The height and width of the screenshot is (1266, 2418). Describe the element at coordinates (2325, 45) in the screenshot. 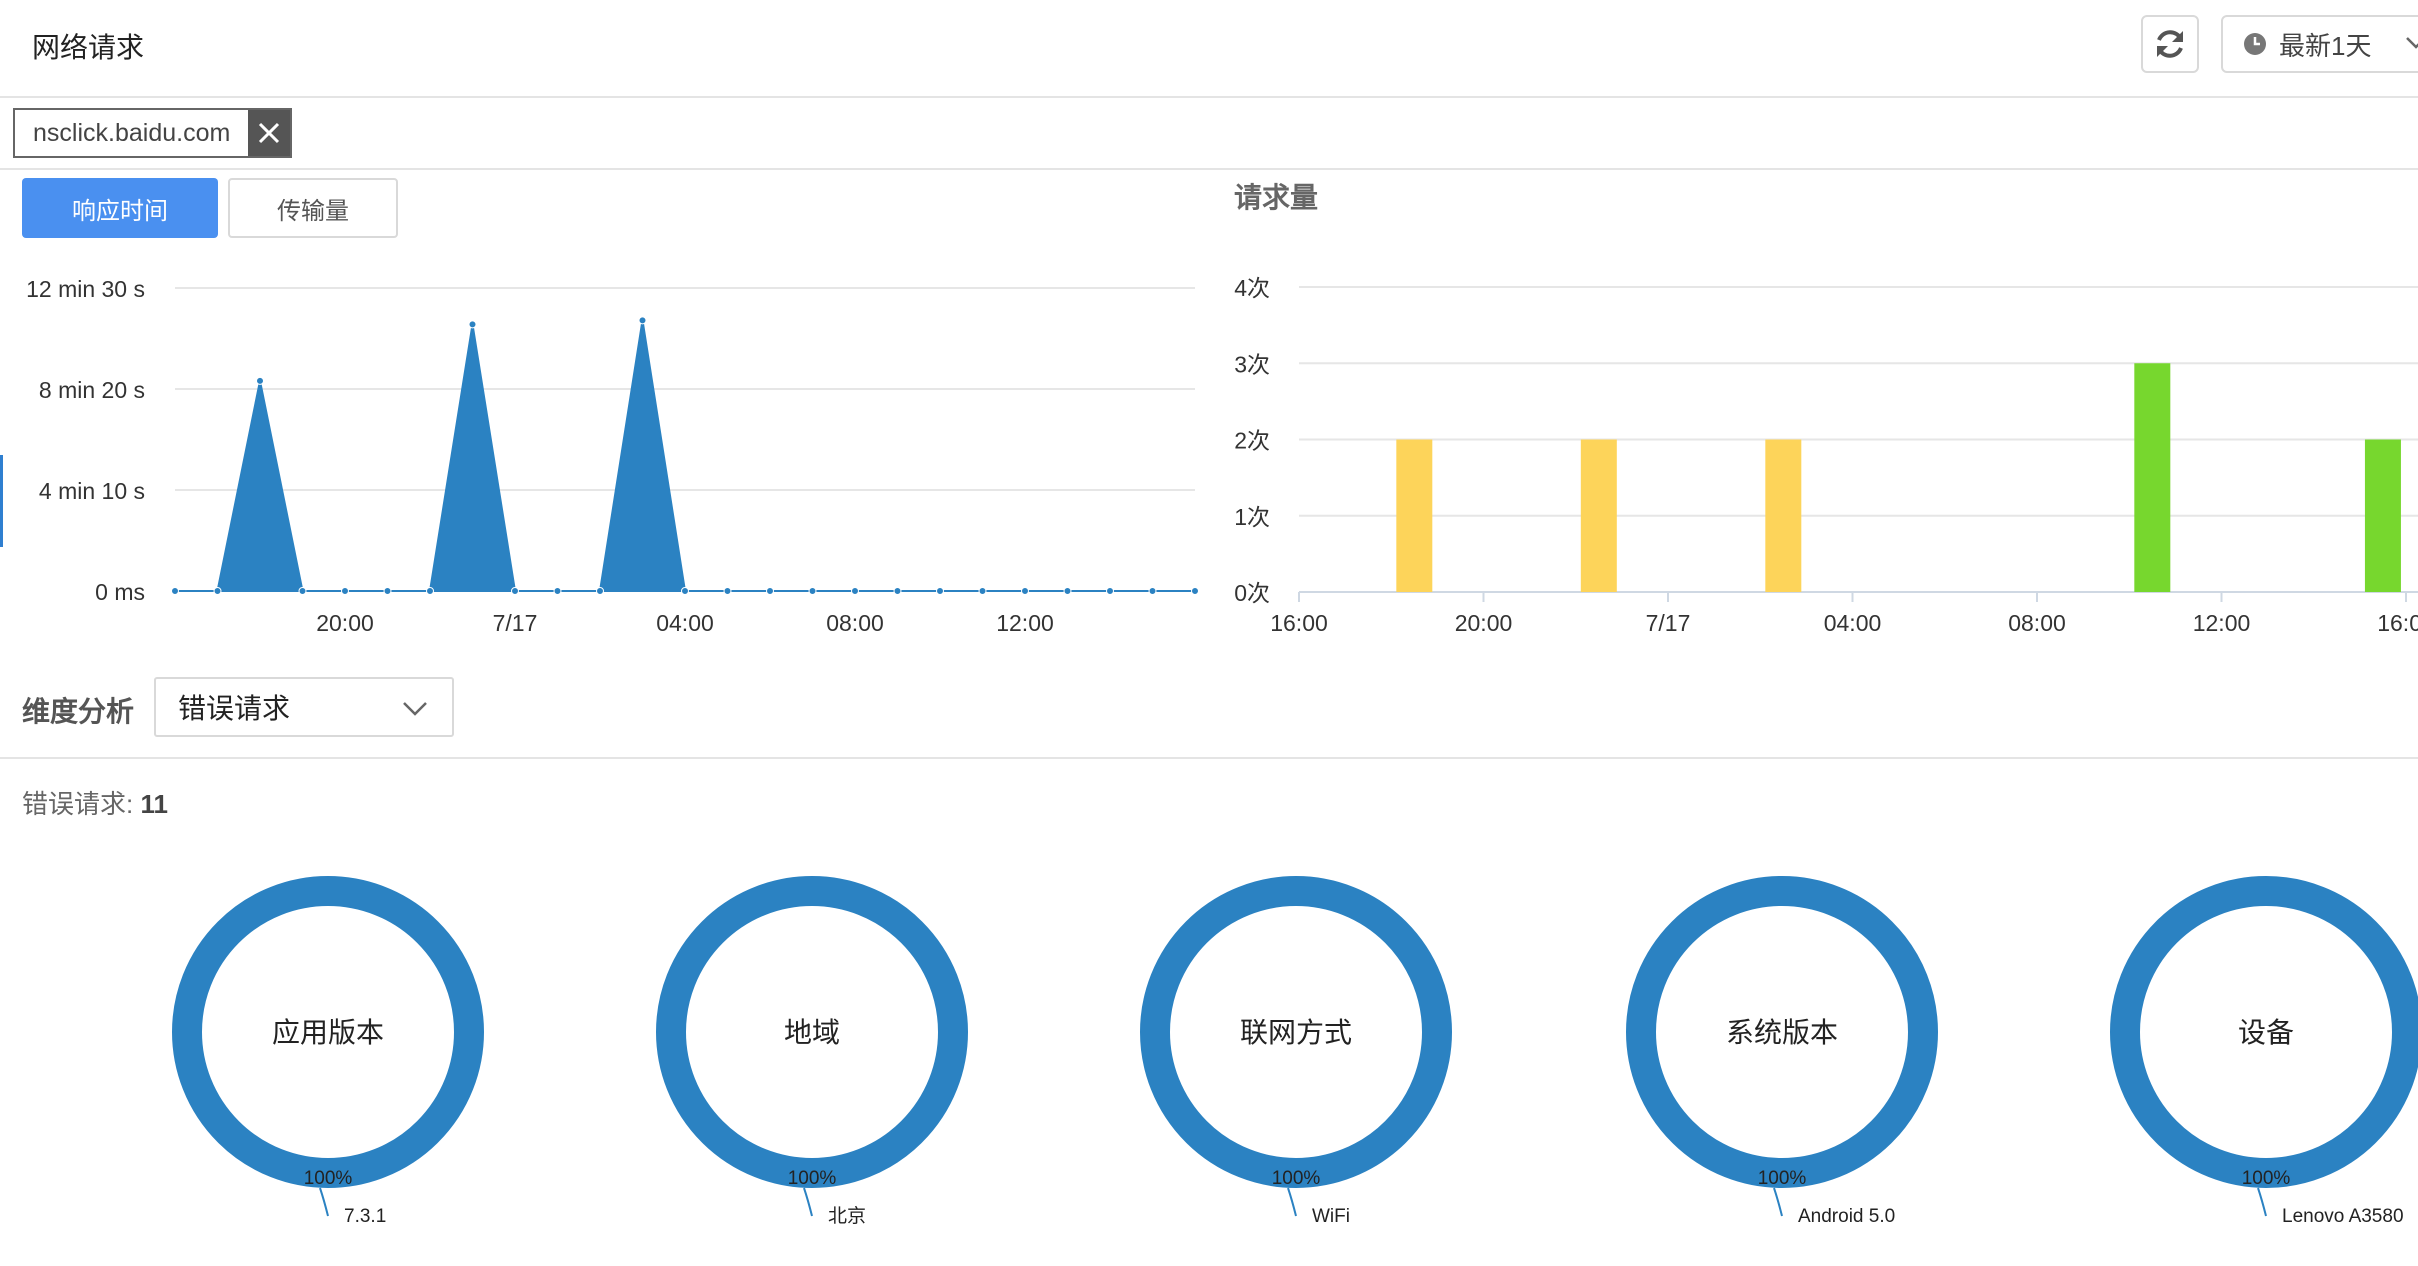

I see `time-range-value: 最新1天` at that location.